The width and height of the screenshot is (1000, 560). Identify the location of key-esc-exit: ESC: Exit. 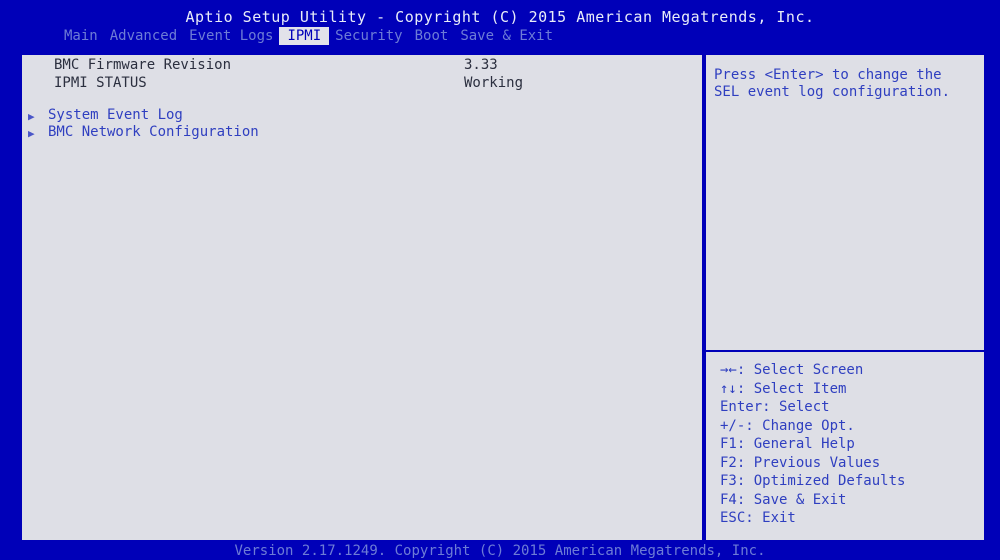
(758, 518).